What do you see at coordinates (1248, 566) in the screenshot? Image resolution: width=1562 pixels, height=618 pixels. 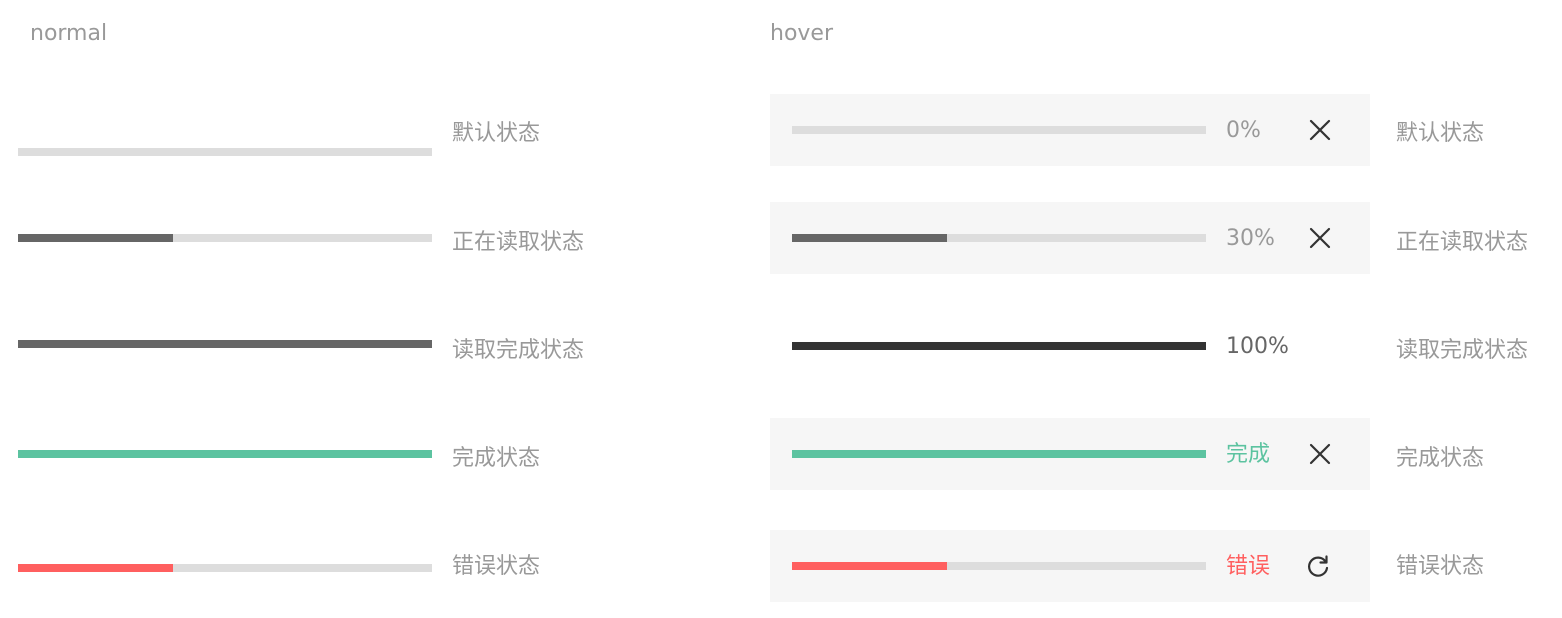 I see `progress-value: 错误` at bounding box center [1248, 566].